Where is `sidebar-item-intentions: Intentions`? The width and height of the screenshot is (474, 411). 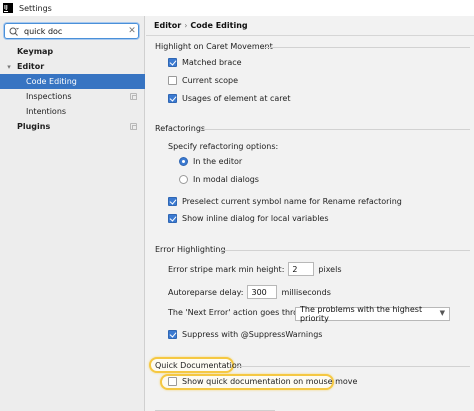 sidebar-item-intentions: Intentions is located at coordinates (72, 111).